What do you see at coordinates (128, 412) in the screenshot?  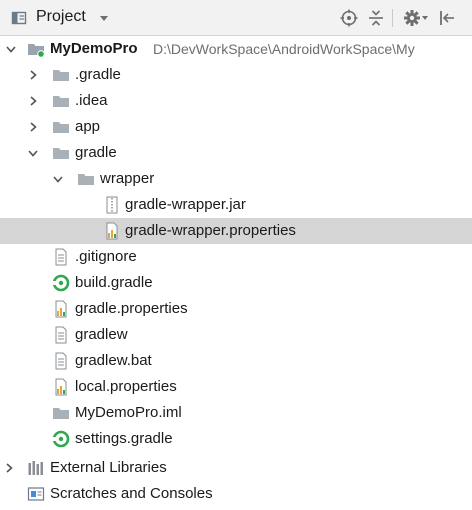 I see `tree-item-label: MyDemoPro.iml` at bounding box center [128, 412].